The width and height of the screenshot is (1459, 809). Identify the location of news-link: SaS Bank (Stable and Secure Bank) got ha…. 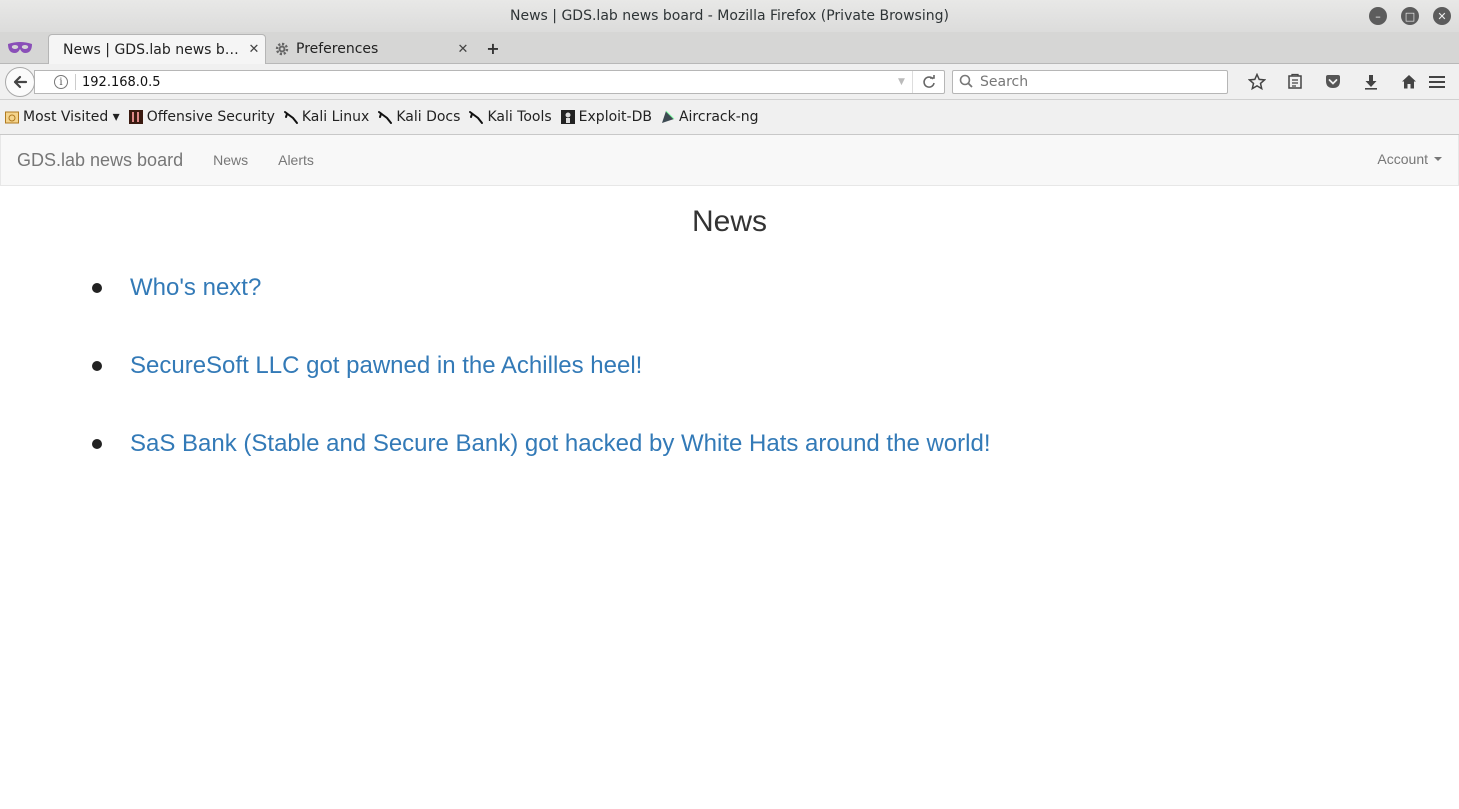
(560, 444).